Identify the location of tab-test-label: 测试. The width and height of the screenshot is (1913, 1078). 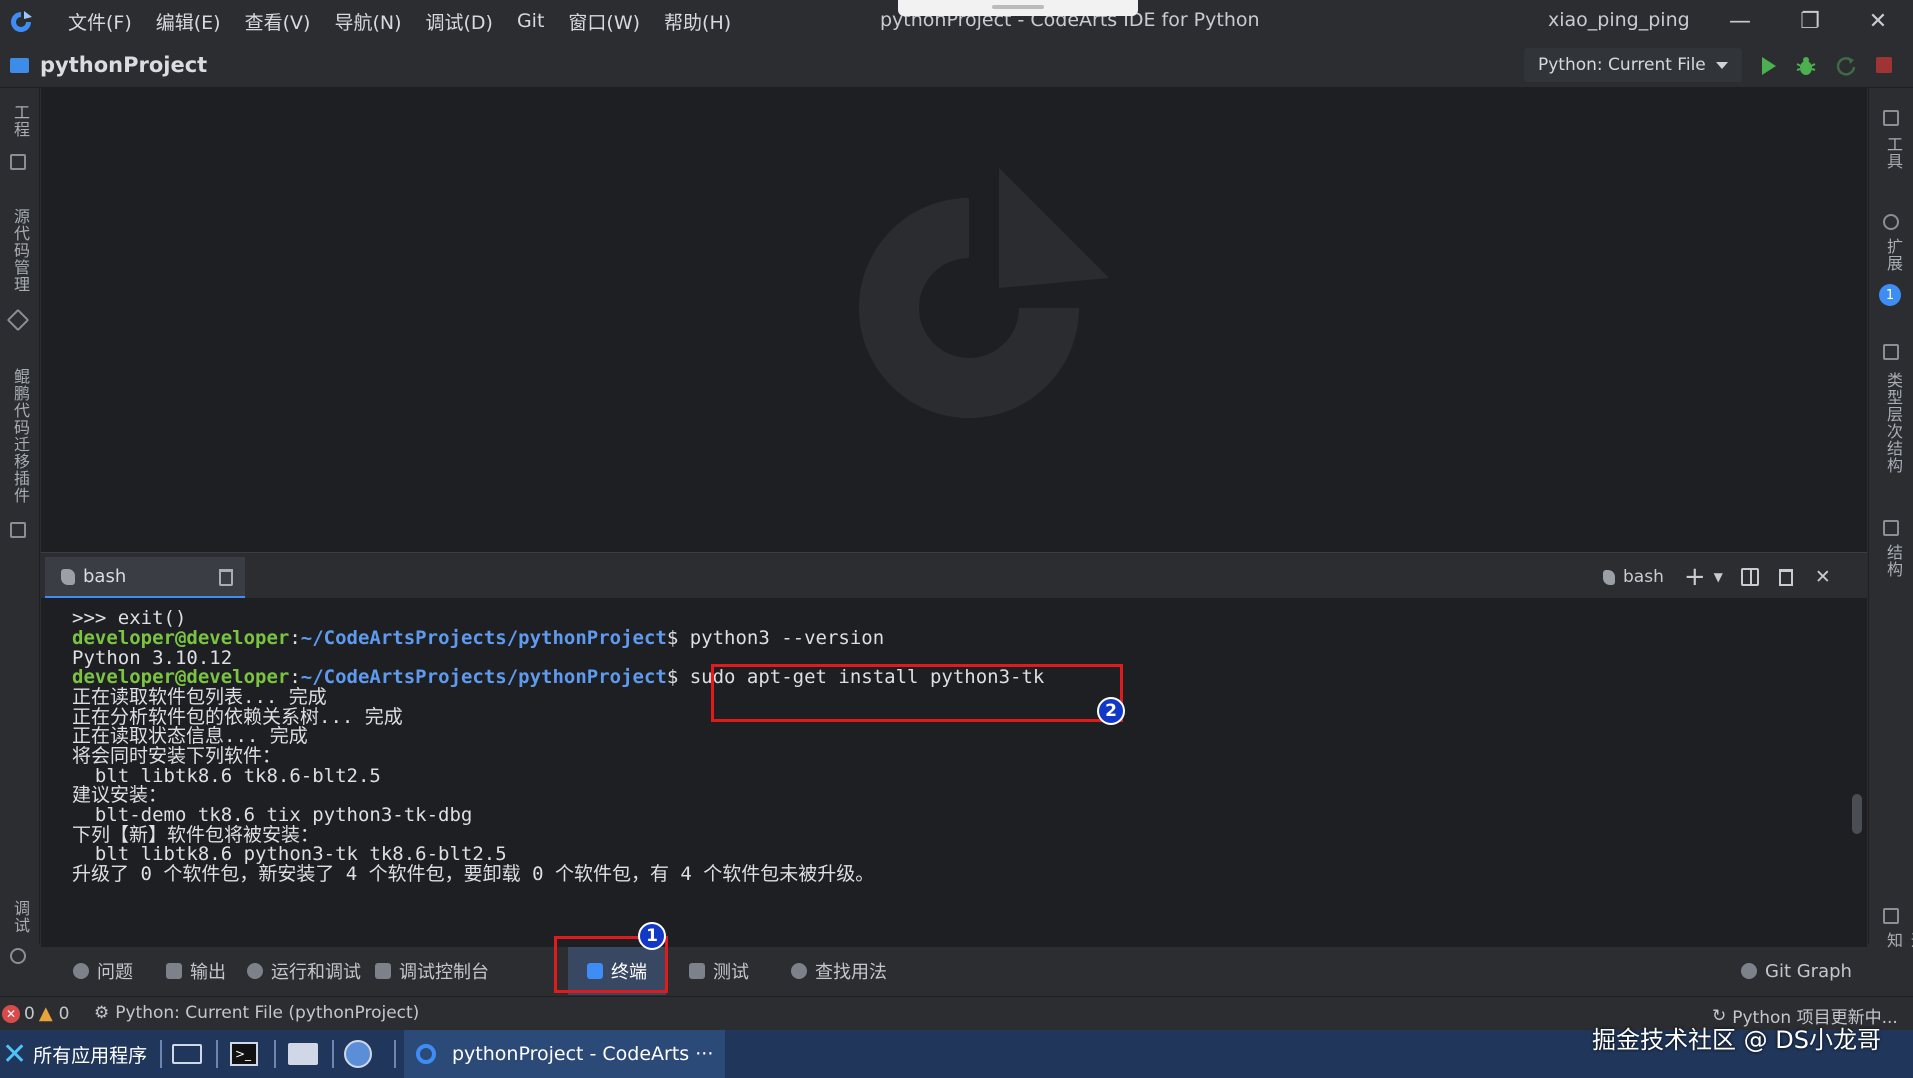
(731, 972).